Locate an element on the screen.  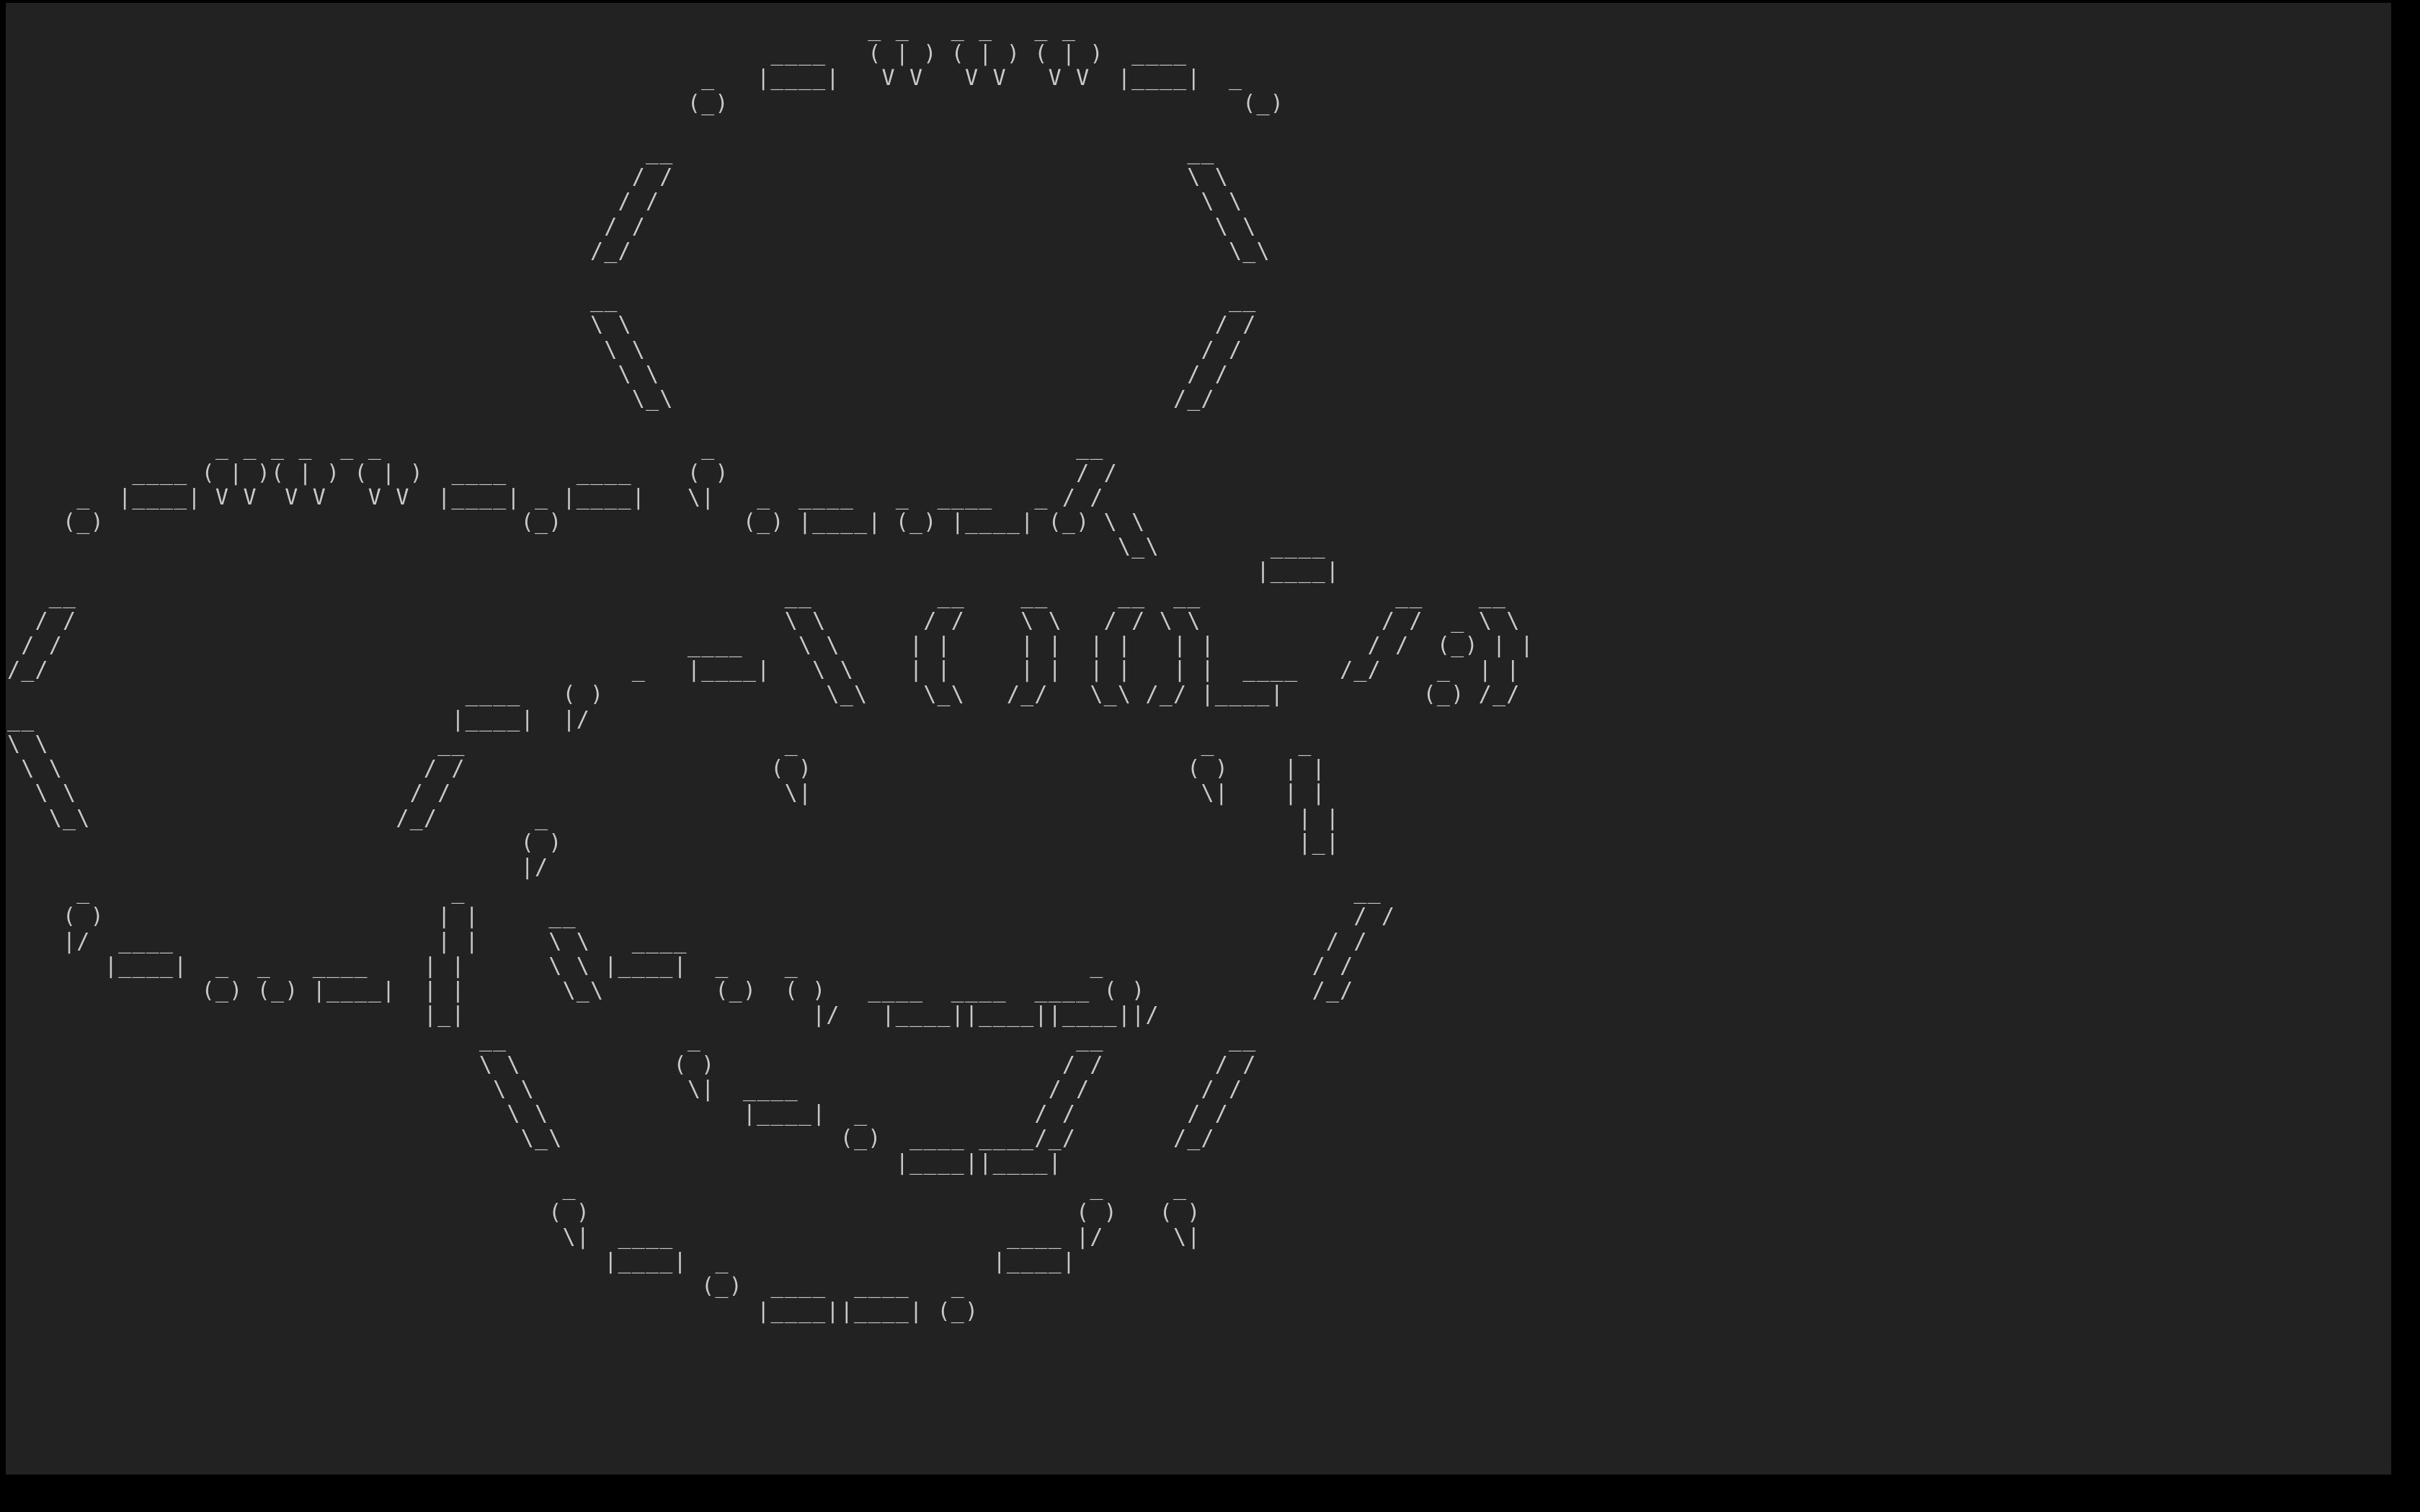
window-right-border is located at coordinates (2398, 748).